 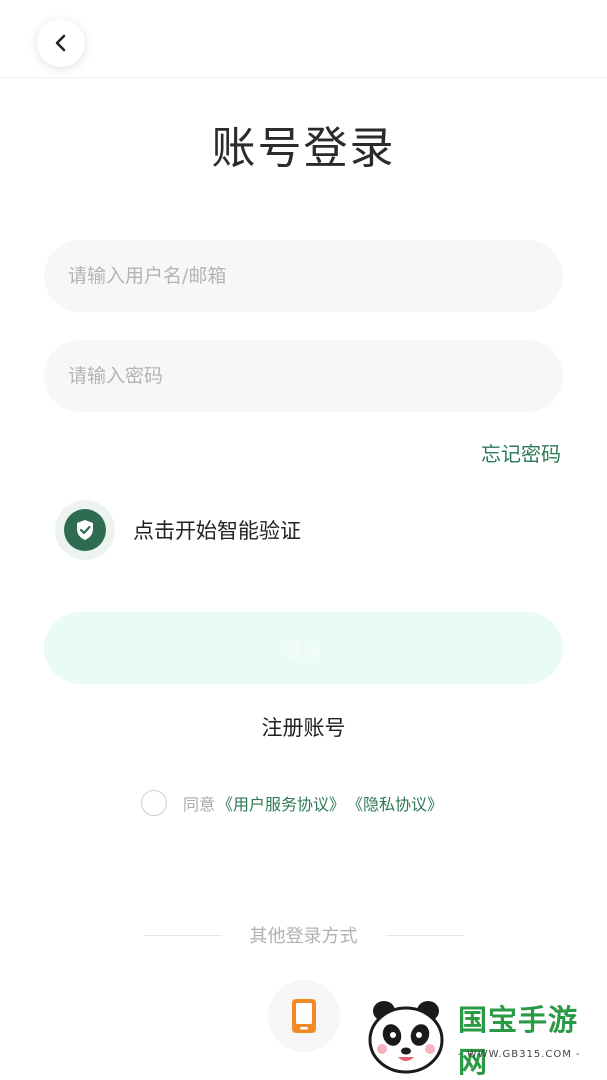 I want to click on smart-verify-button: 点击开始智能验证, so click(x=178, y=530).